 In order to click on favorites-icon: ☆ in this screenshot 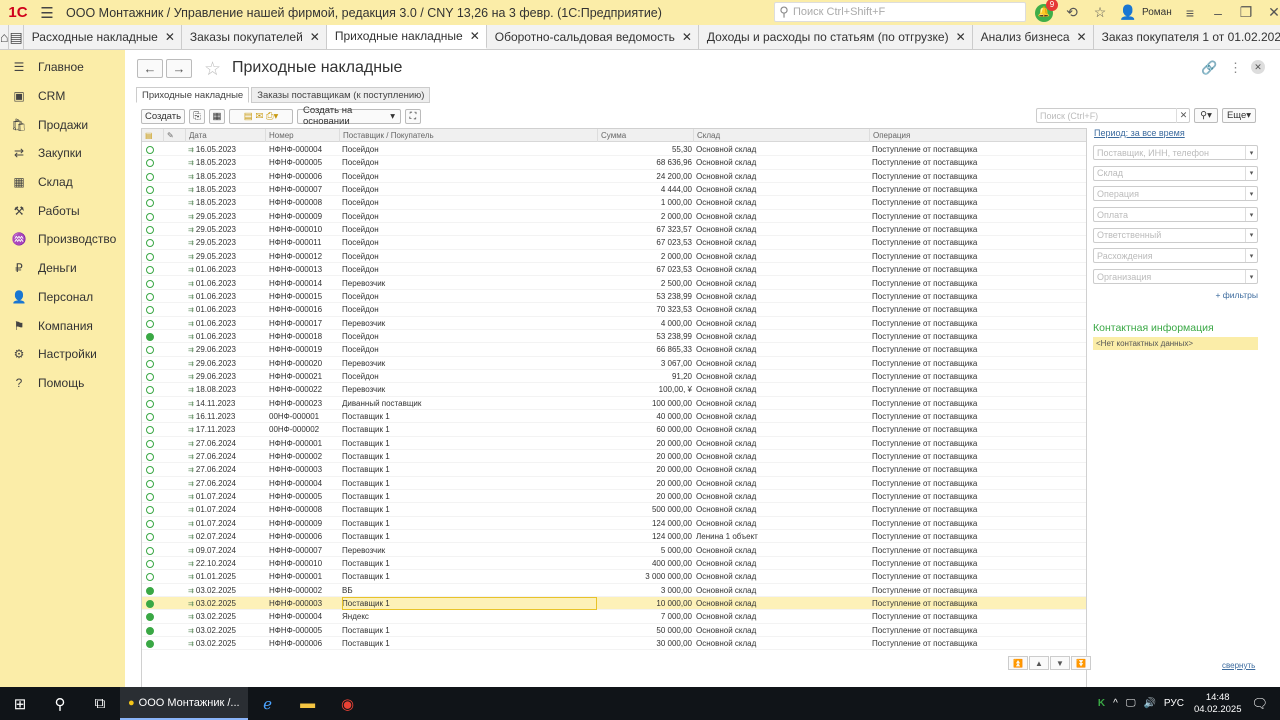, I will do `click(1100, 12)`.